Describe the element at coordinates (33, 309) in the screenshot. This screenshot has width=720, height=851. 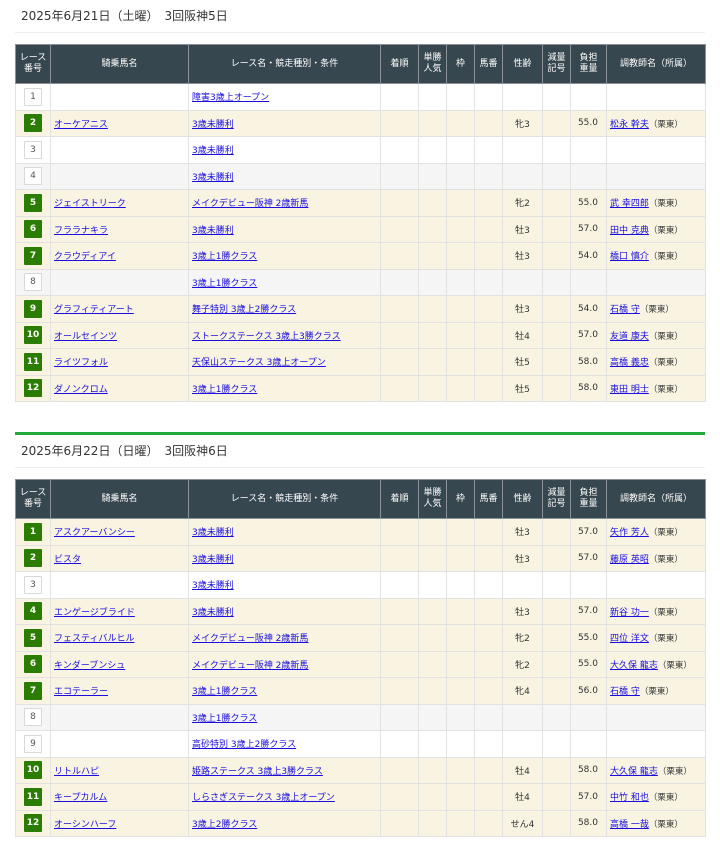
I see `race-no-cell: 9` at that location.